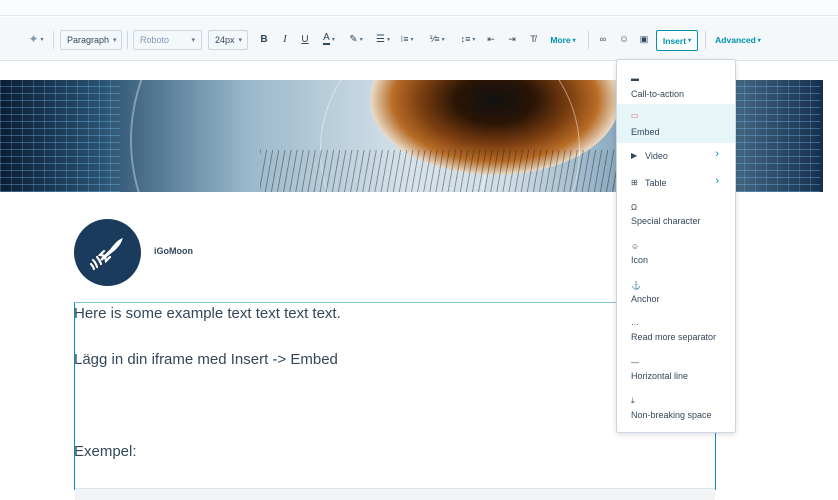 The image size is (838, 500). I want to click on advanced-button-label: Advanced, so click(735, 40).